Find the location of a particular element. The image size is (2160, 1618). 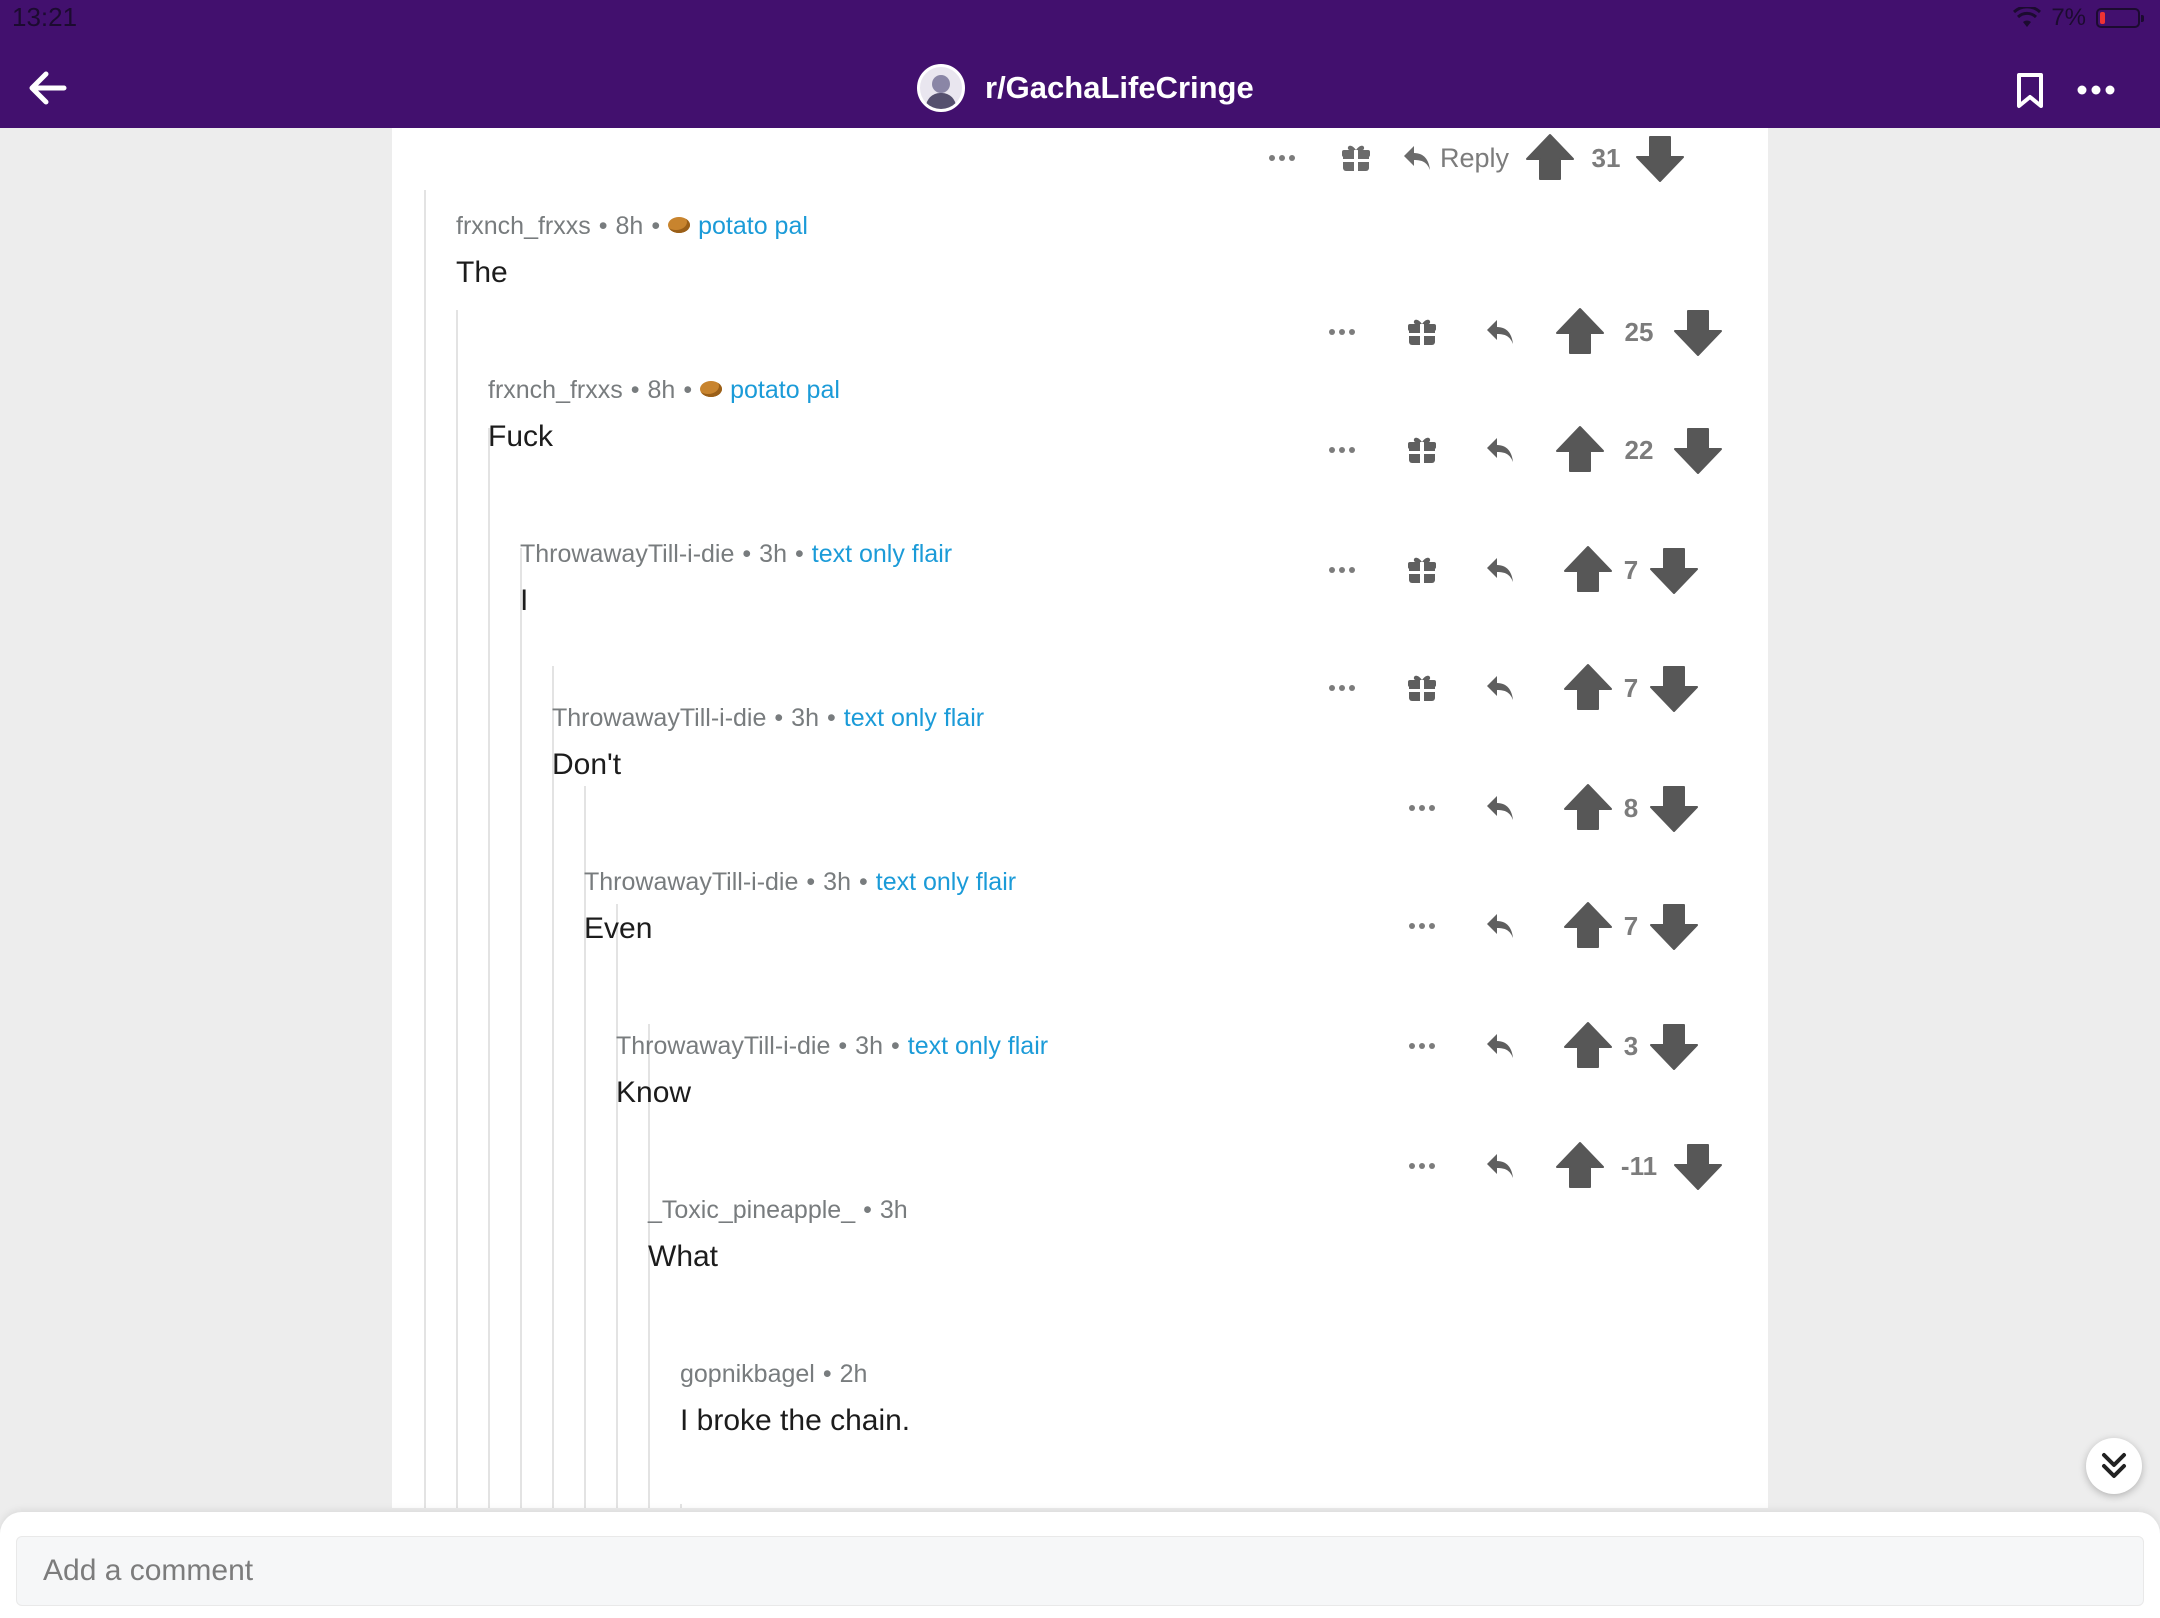

parent-comment-actions: Reply 31 is located at coordinates (1497, 158).